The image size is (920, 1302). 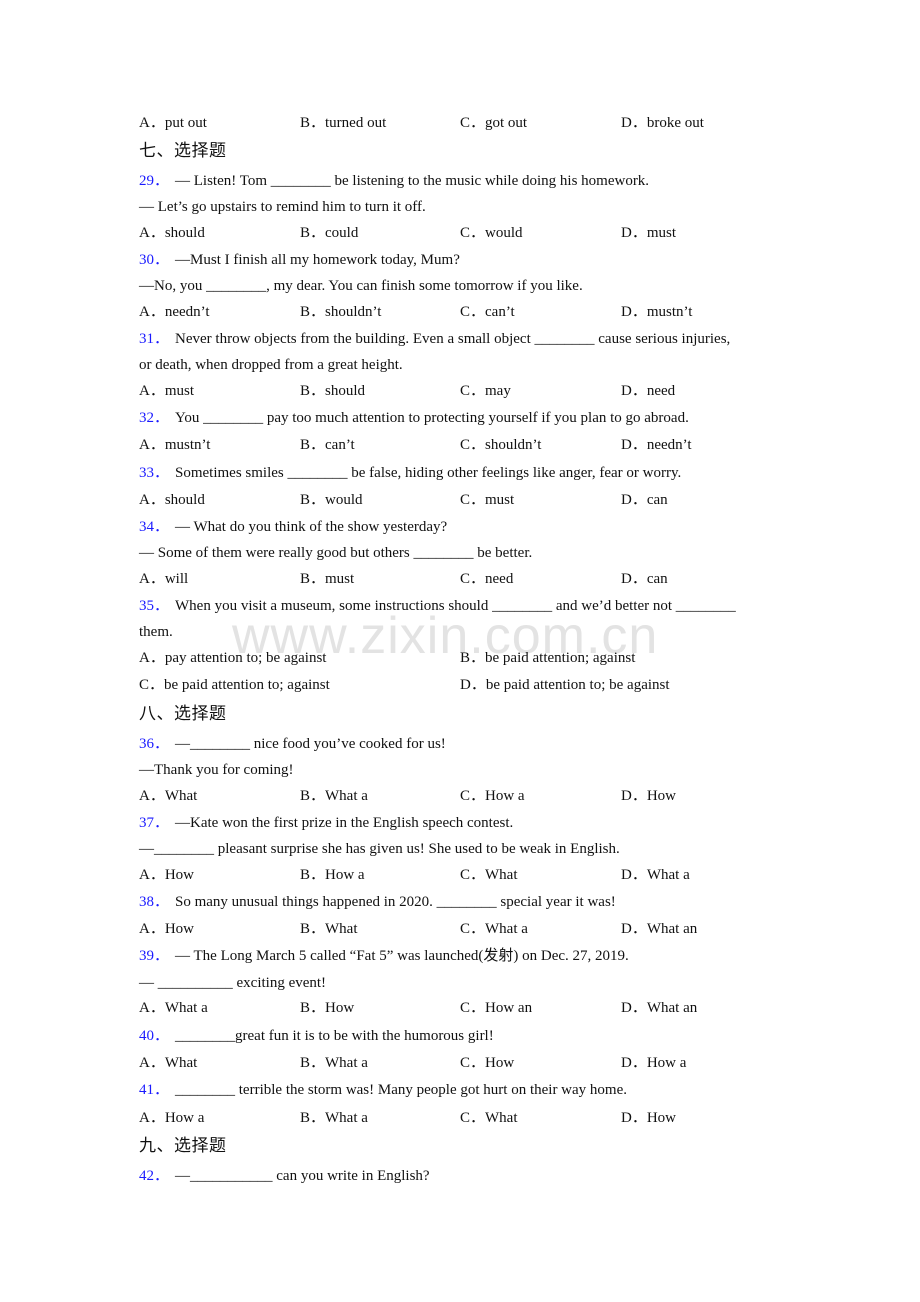 What do you see at coordinates (167, 391) in the screenshot?
I see `option-a: A．must` at bounding box center [167, 391].